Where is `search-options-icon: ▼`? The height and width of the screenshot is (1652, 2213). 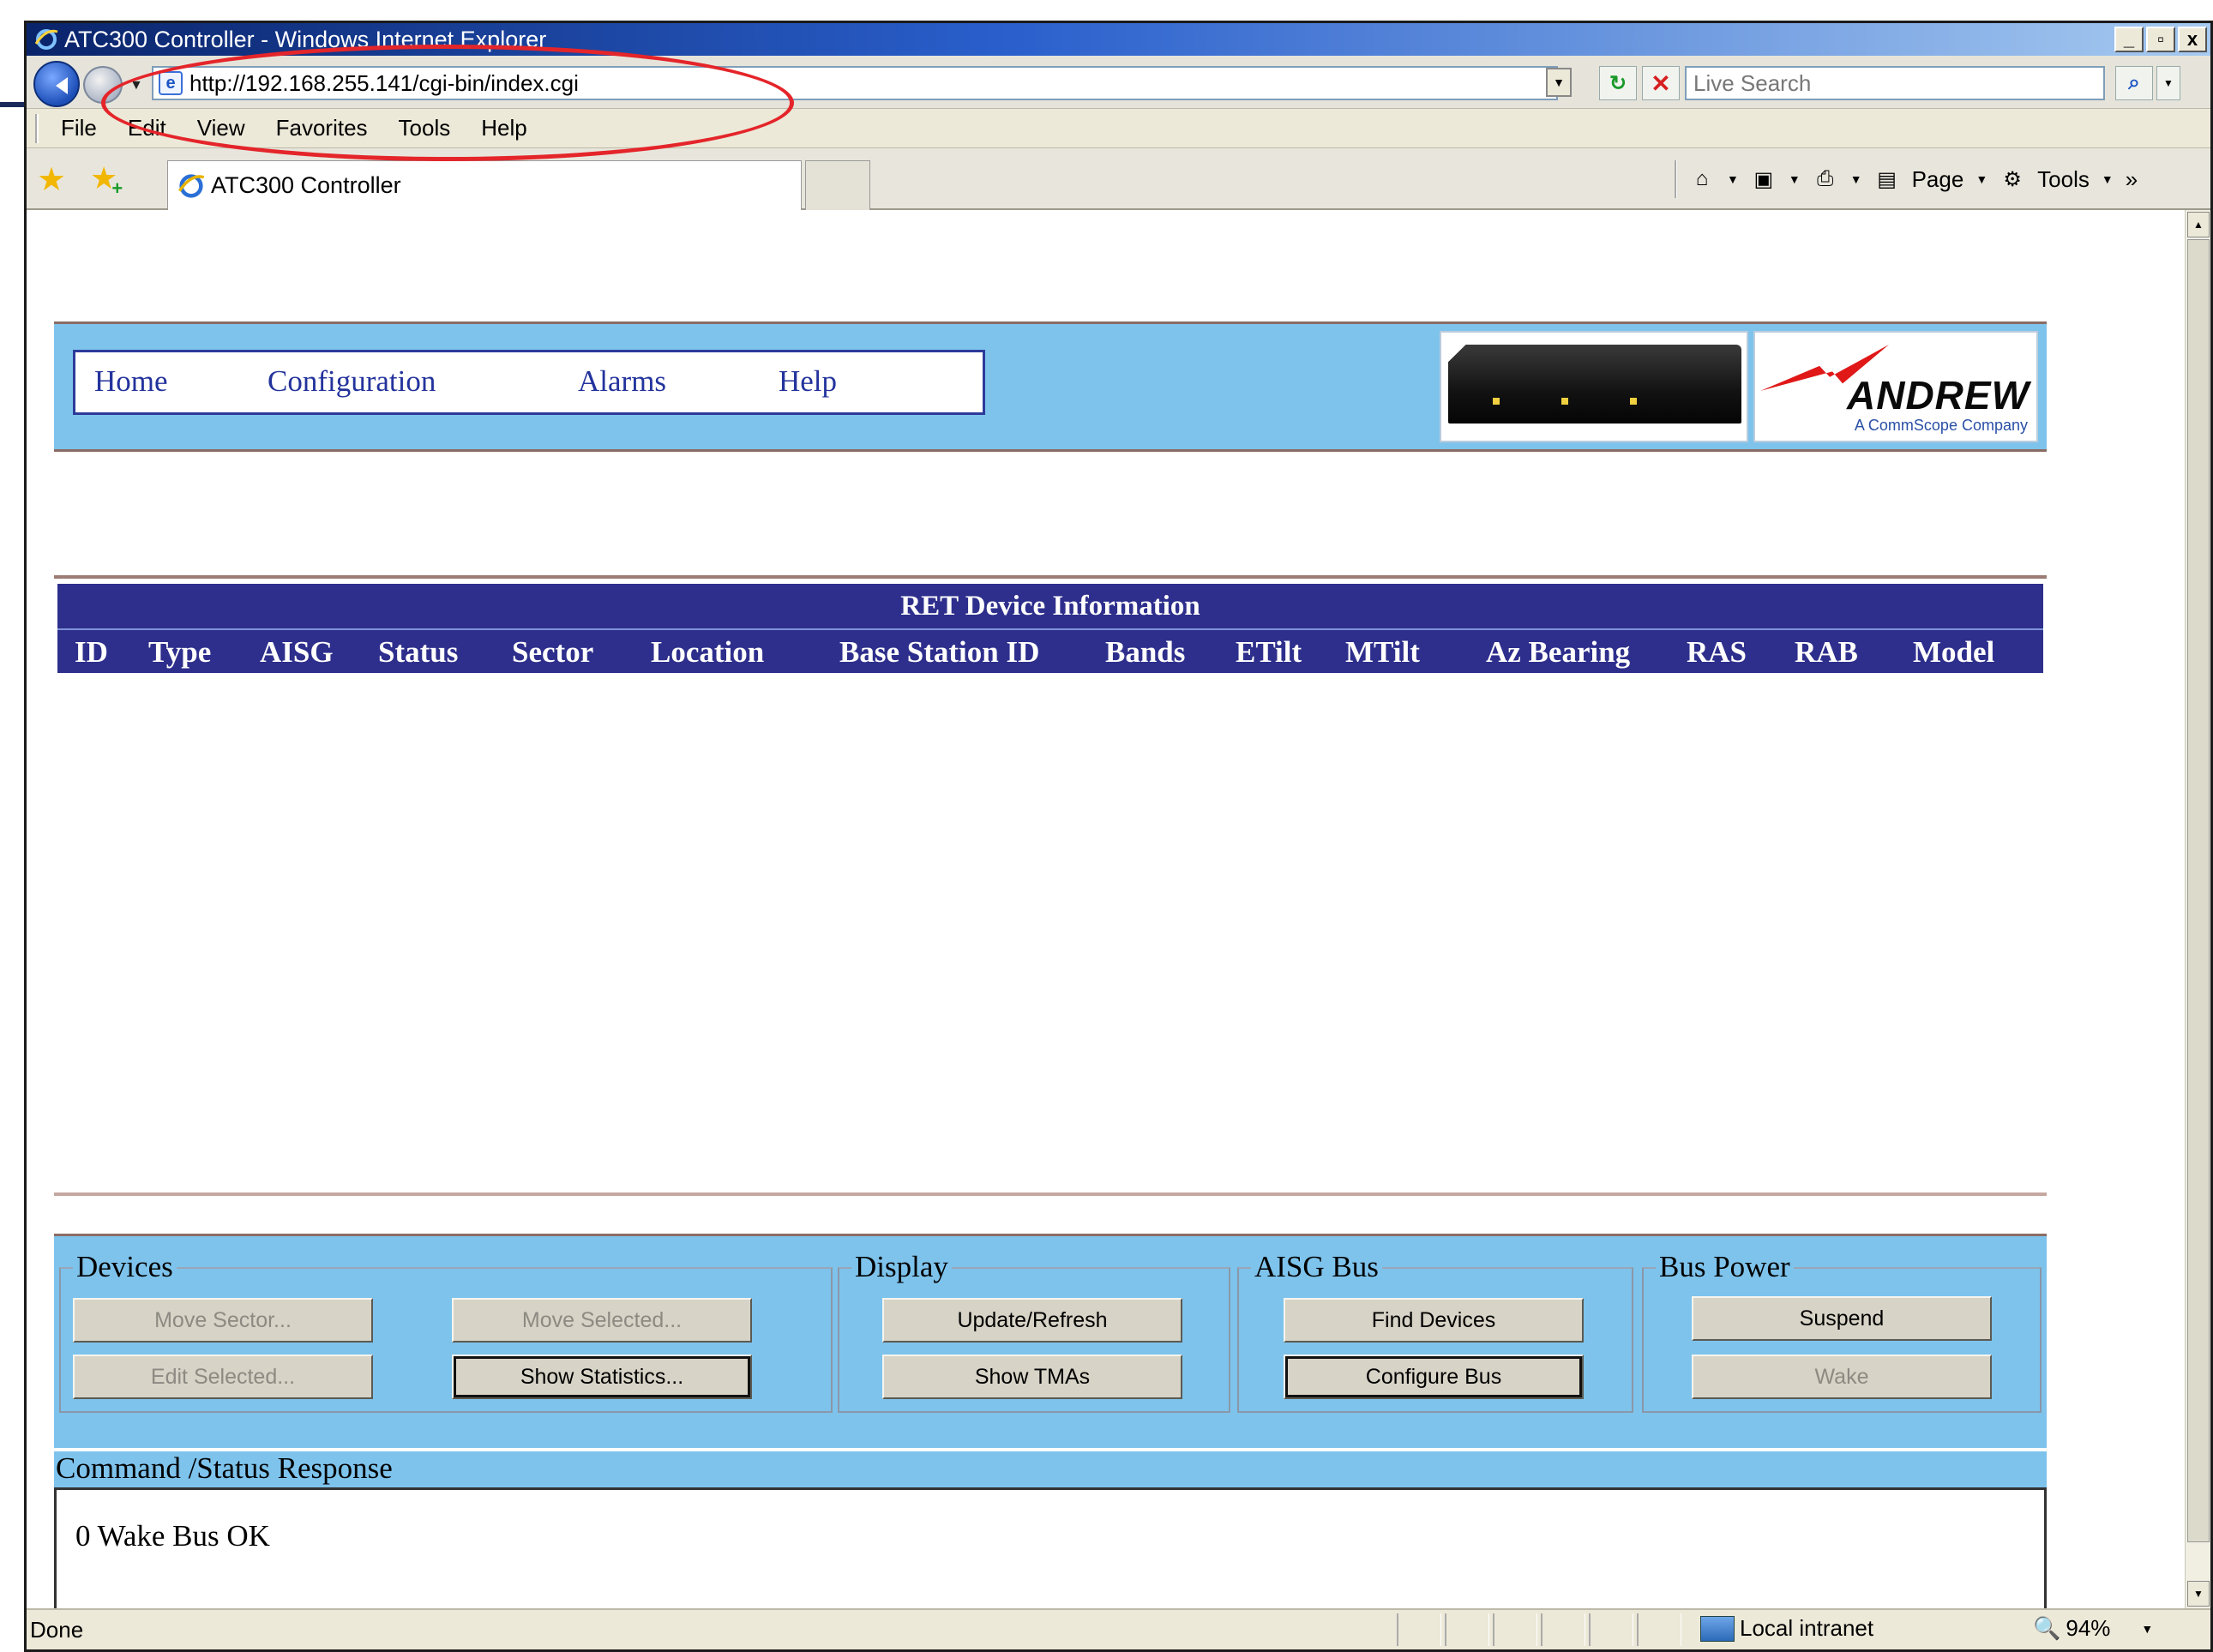
search-options-icon: ▼ is located at coordinates (2168, 83).